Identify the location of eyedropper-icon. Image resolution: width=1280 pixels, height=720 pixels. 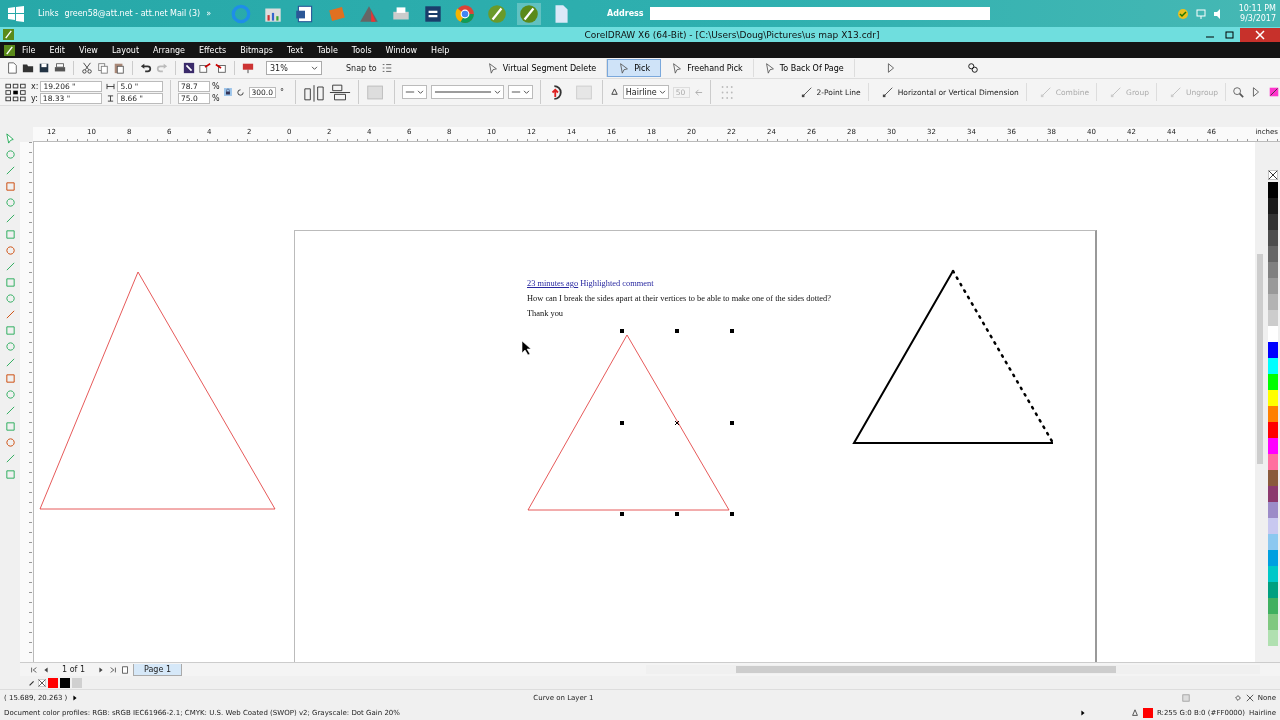
(32, 682).